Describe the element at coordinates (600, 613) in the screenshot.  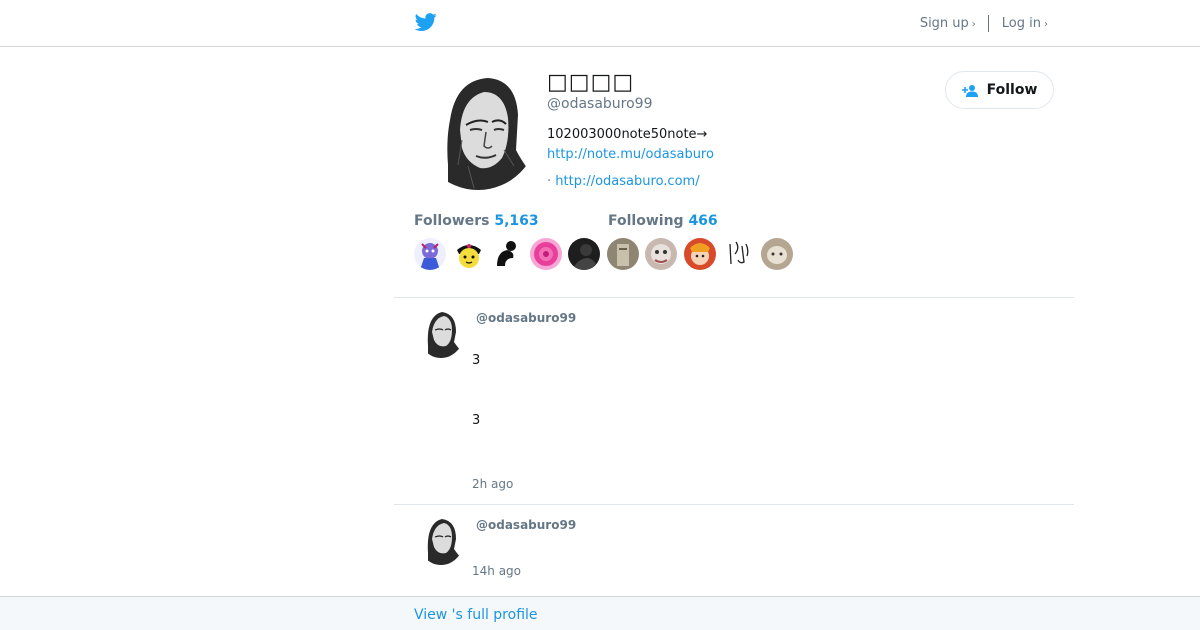
I see `profile-footer: View 's full profile` at that location.